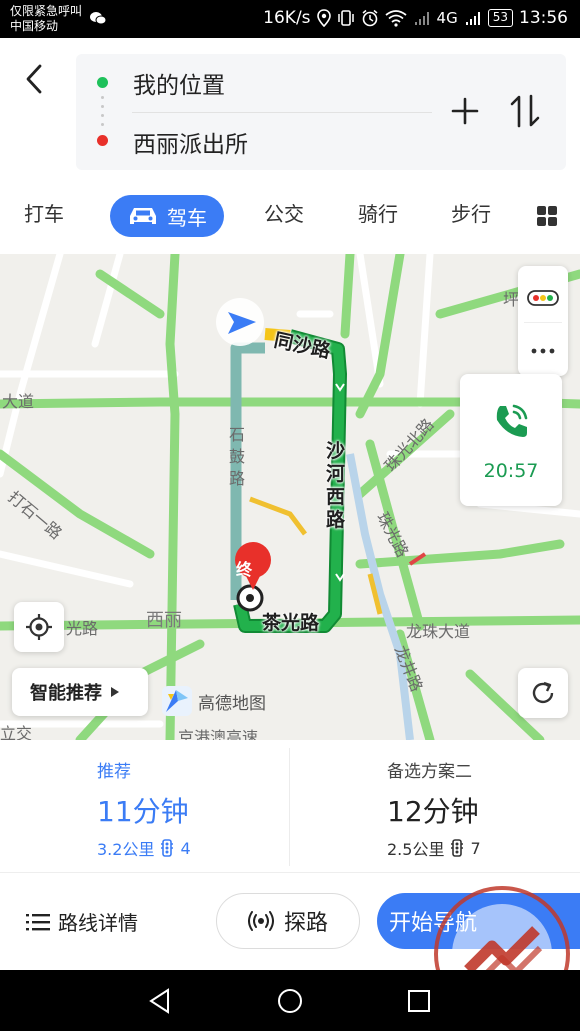 The height and width of the screenshot is (1031, 580). I want to click on explore-road-button: 探路, so click(288, 921).